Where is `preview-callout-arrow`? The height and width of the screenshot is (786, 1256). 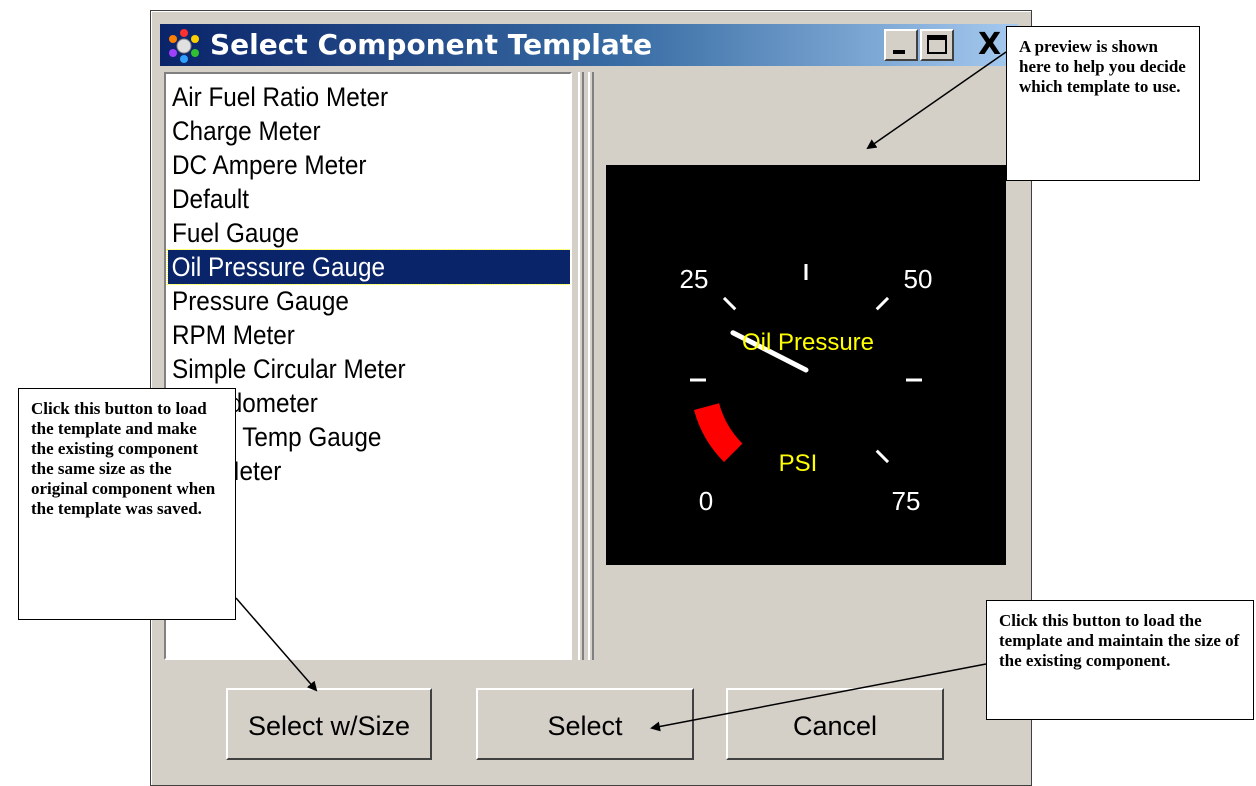 preview-callout-arrow is located at coordinates (936, 100).